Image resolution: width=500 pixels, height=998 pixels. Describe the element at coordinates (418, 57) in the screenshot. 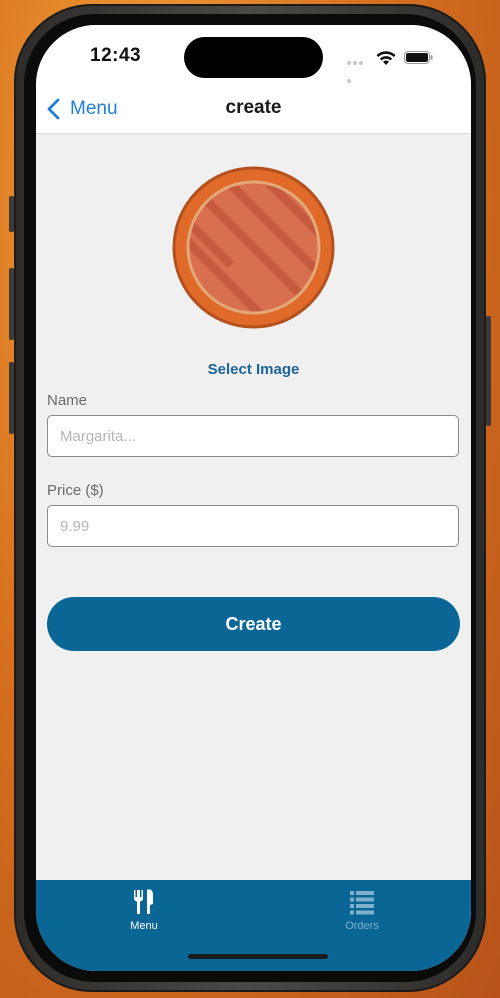

I see `battery-icon` at that location.